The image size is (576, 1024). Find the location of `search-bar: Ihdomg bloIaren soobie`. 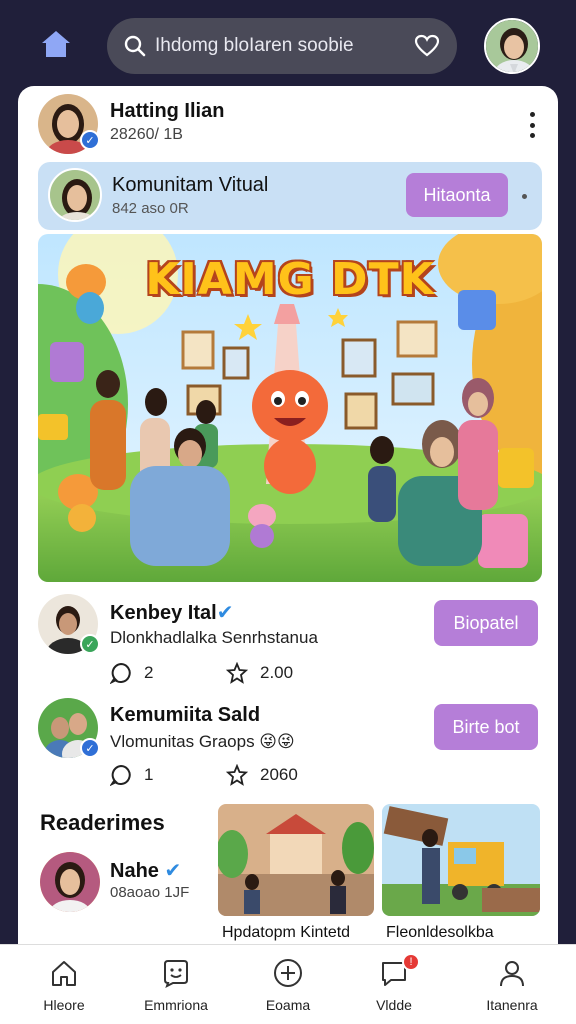

search-bar: Ihdomg bloIaren soobie is located at coordinates (282, 46).